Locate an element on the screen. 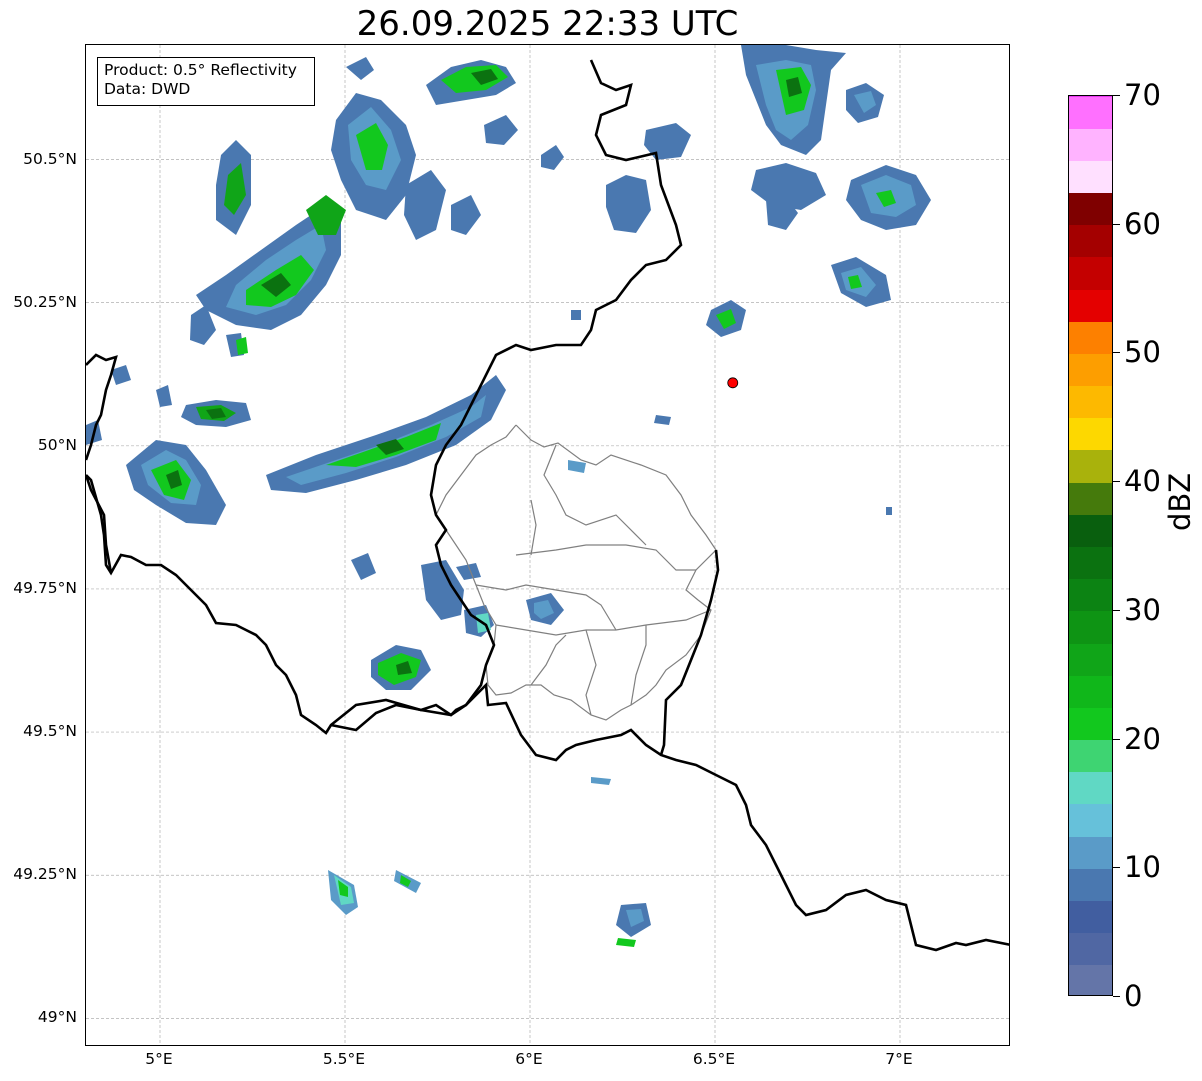 Image resolution: width=1202 pixels, height=1081 pixels. colorbar-unit-label: dBZ is located at coordinates (1180, 501).